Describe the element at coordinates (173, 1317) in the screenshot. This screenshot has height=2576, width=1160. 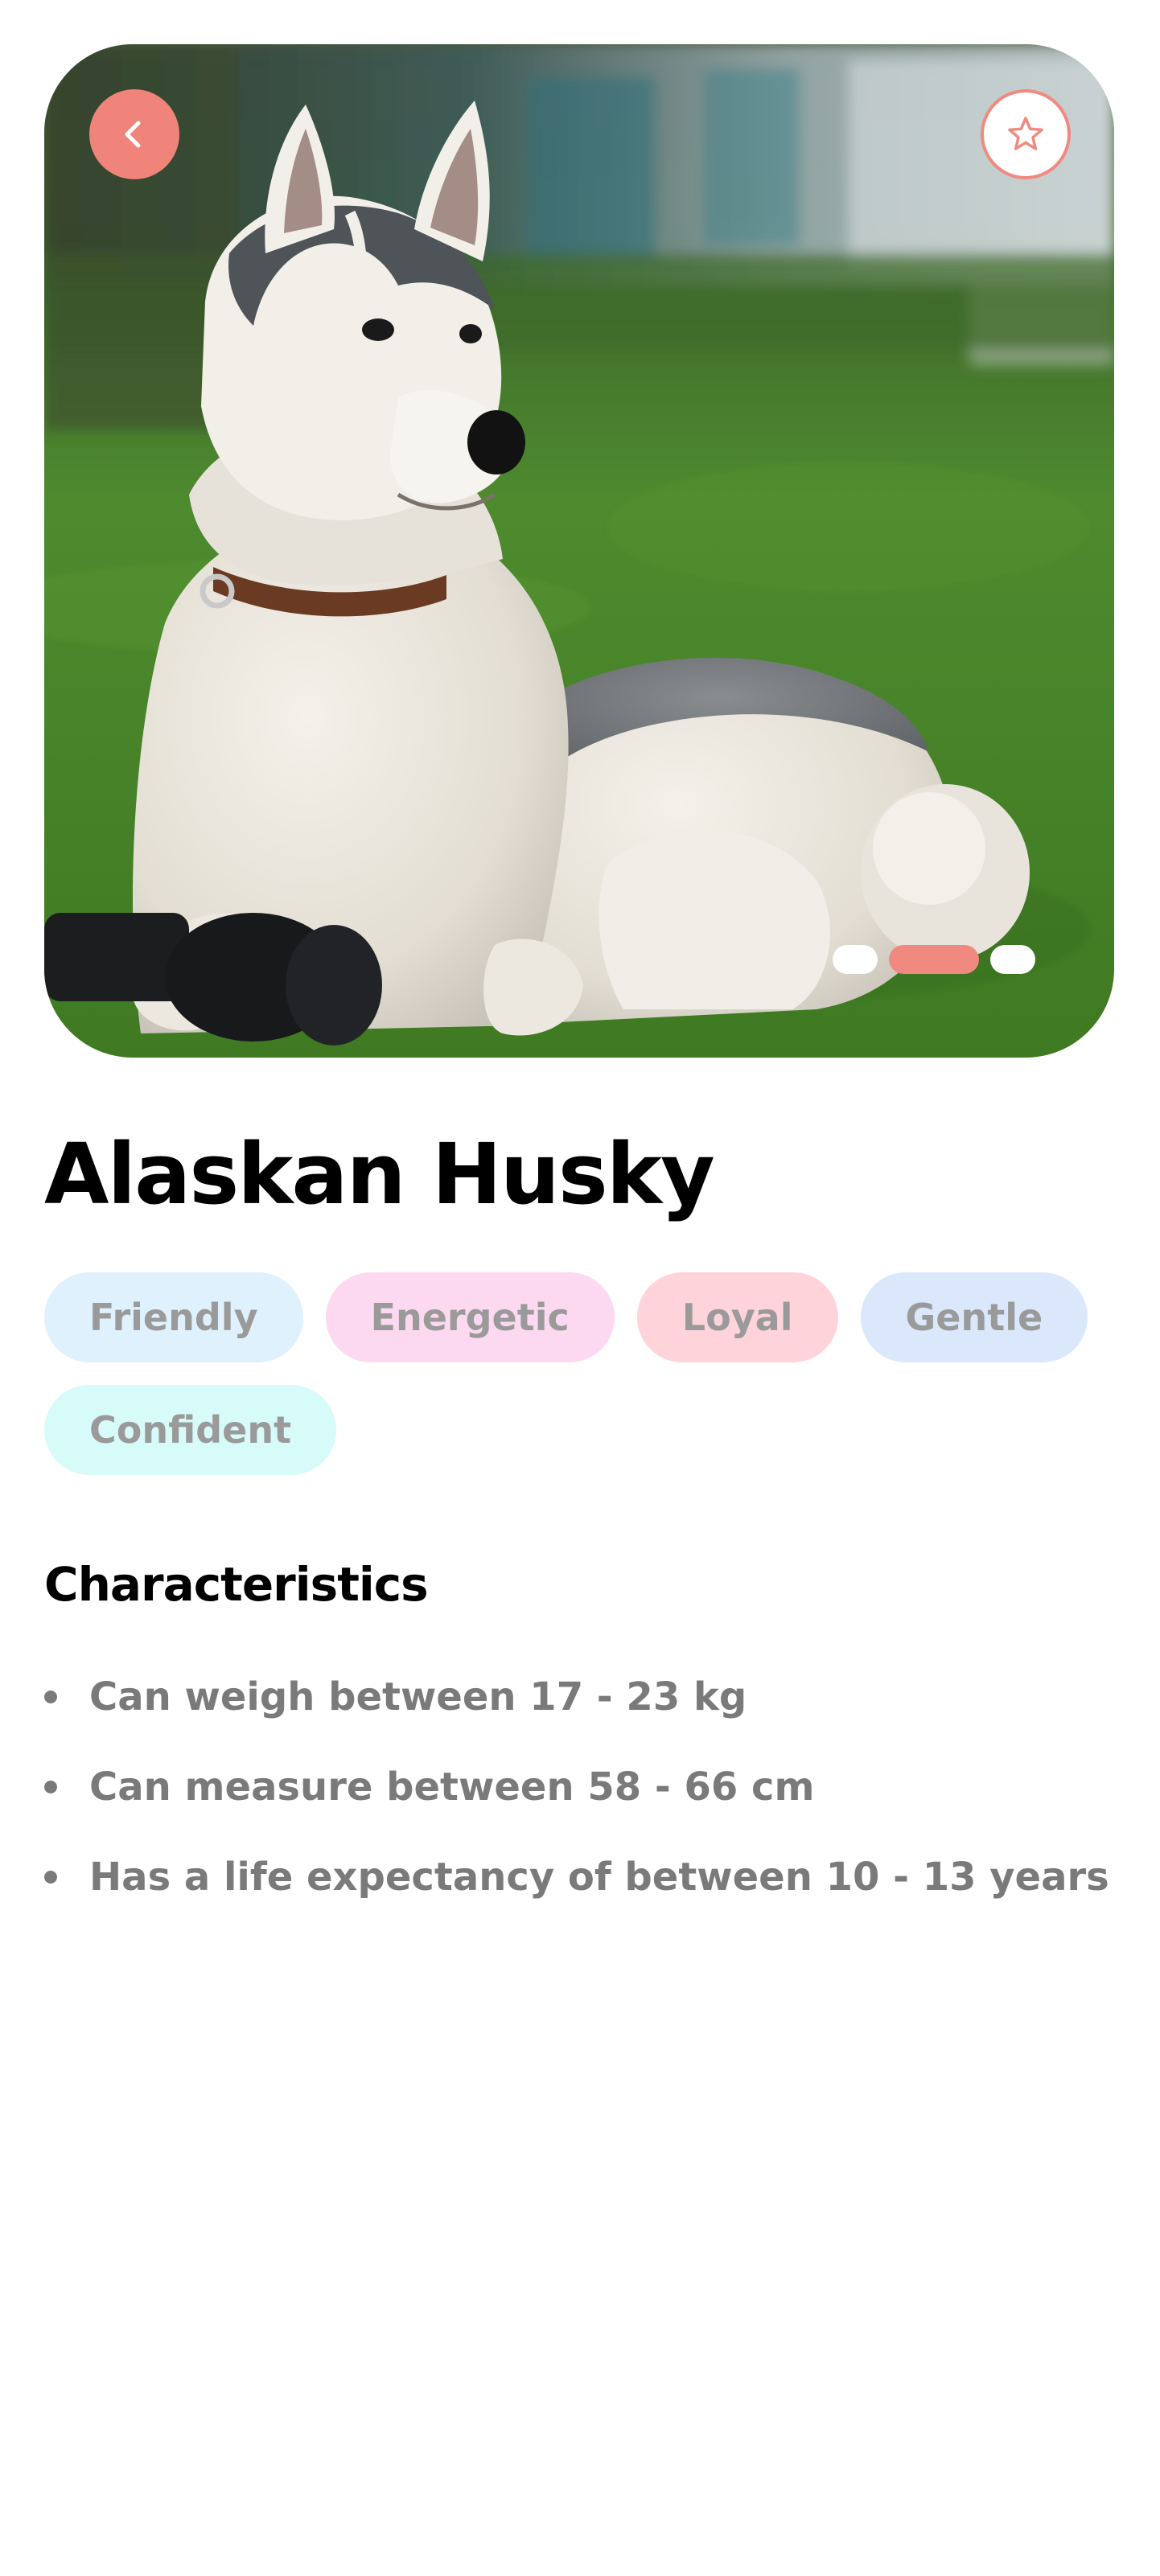
I see `tag-friendly: Friendly` at that location.